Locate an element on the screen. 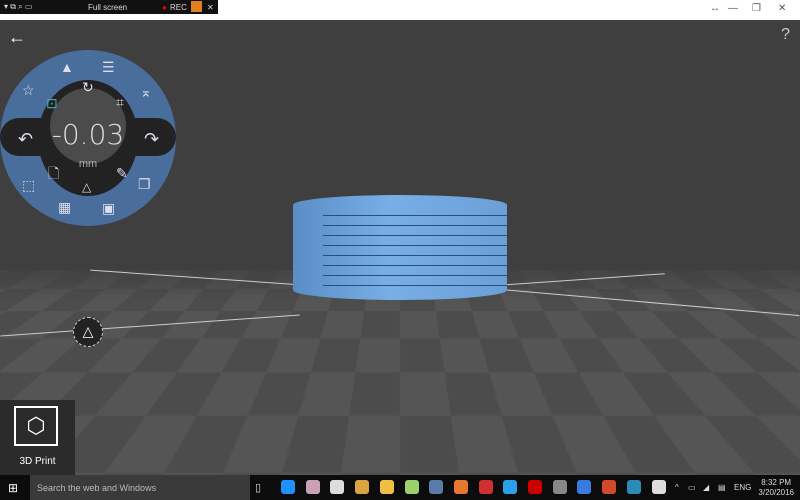  taskbar-app-game-icon is located at coordinates (362, 487).